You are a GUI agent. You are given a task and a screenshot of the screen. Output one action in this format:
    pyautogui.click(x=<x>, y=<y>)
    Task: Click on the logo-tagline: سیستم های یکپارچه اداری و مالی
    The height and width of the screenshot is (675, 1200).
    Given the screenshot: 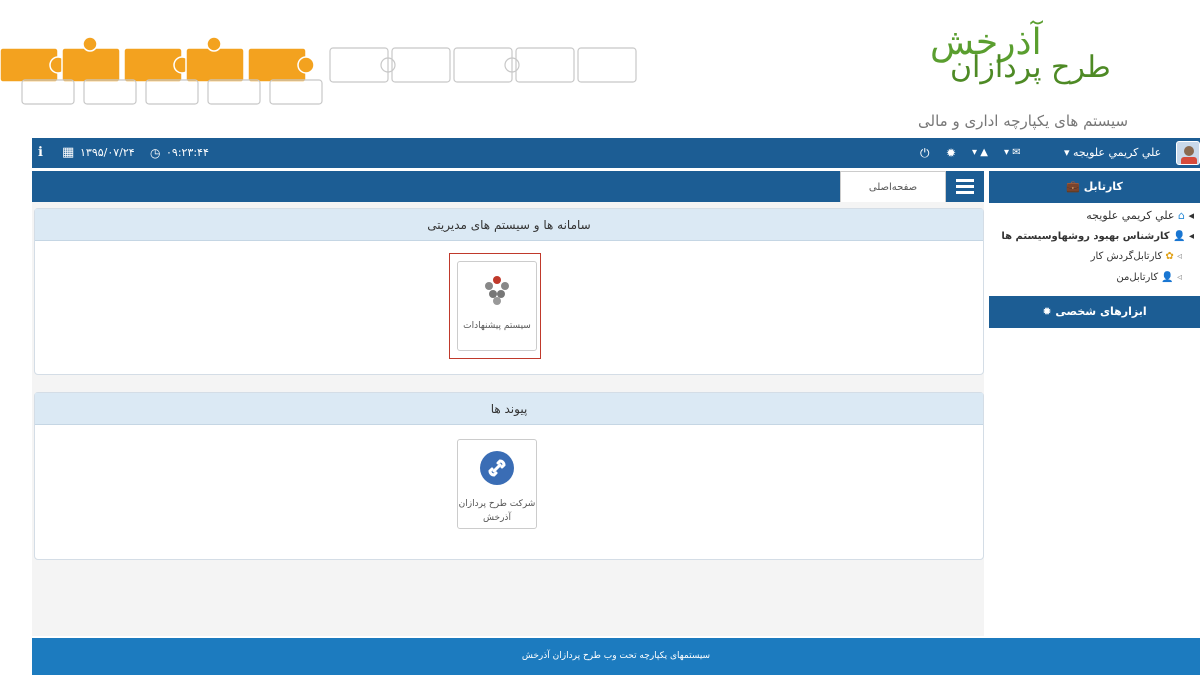 What is the action you would take?
    pyautogui.click(x=1023, y=121)
    